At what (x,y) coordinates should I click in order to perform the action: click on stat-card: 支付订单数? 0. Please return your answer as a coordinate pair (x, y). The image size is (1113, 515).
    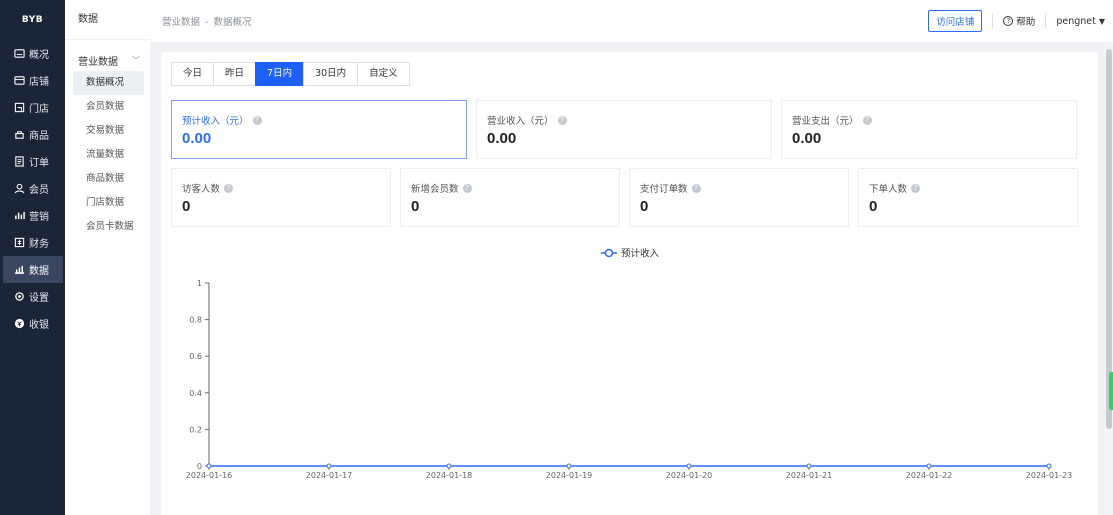
    Looking at the image, I should click on (739, 197).